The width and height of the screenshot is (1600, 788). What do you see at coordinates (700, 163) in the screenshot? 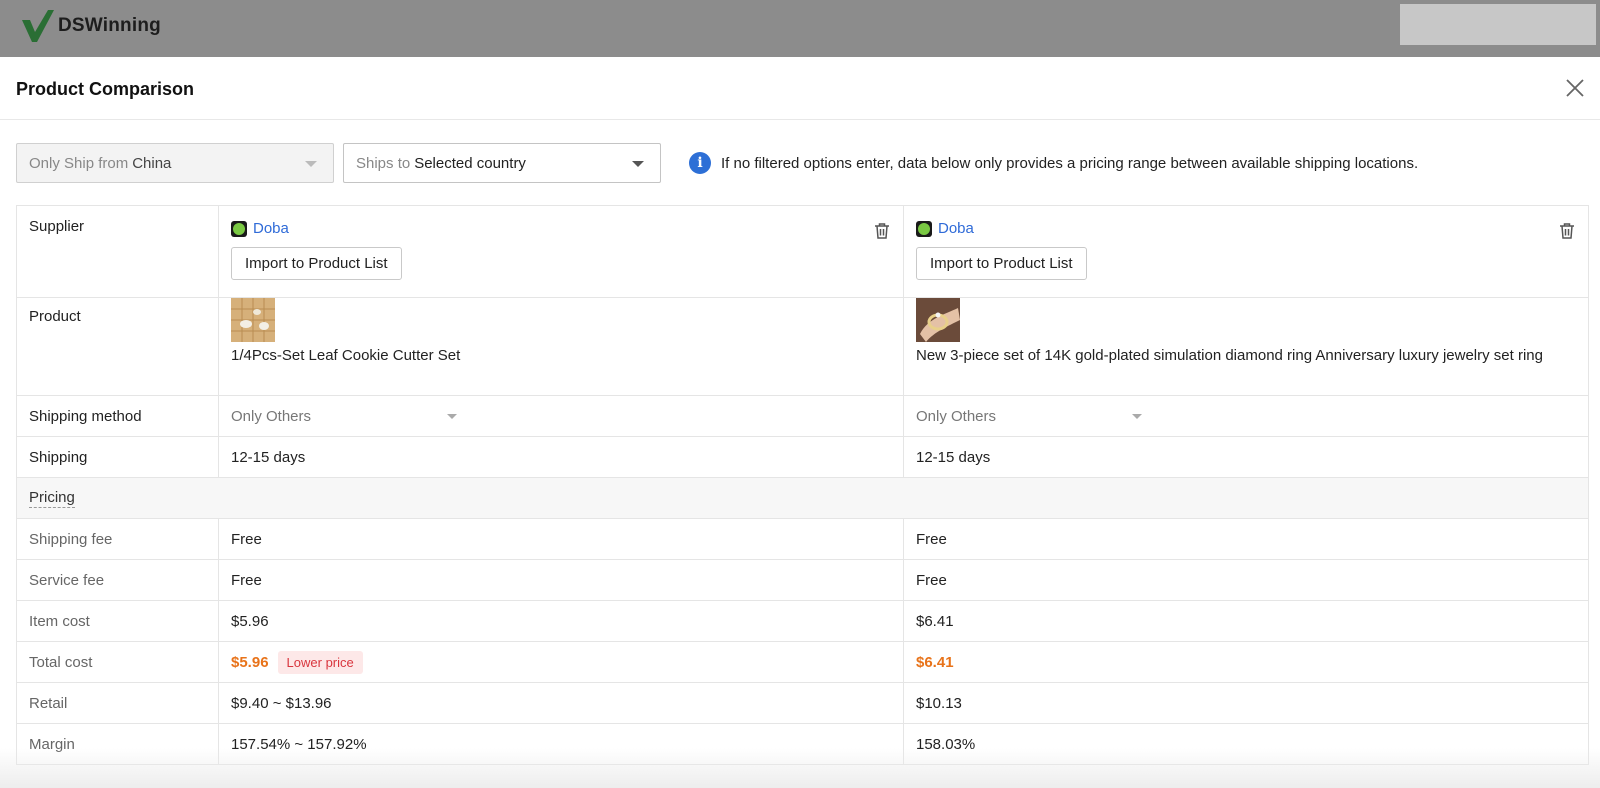
I see `info-icon: i` at bounding box center [700, 163].